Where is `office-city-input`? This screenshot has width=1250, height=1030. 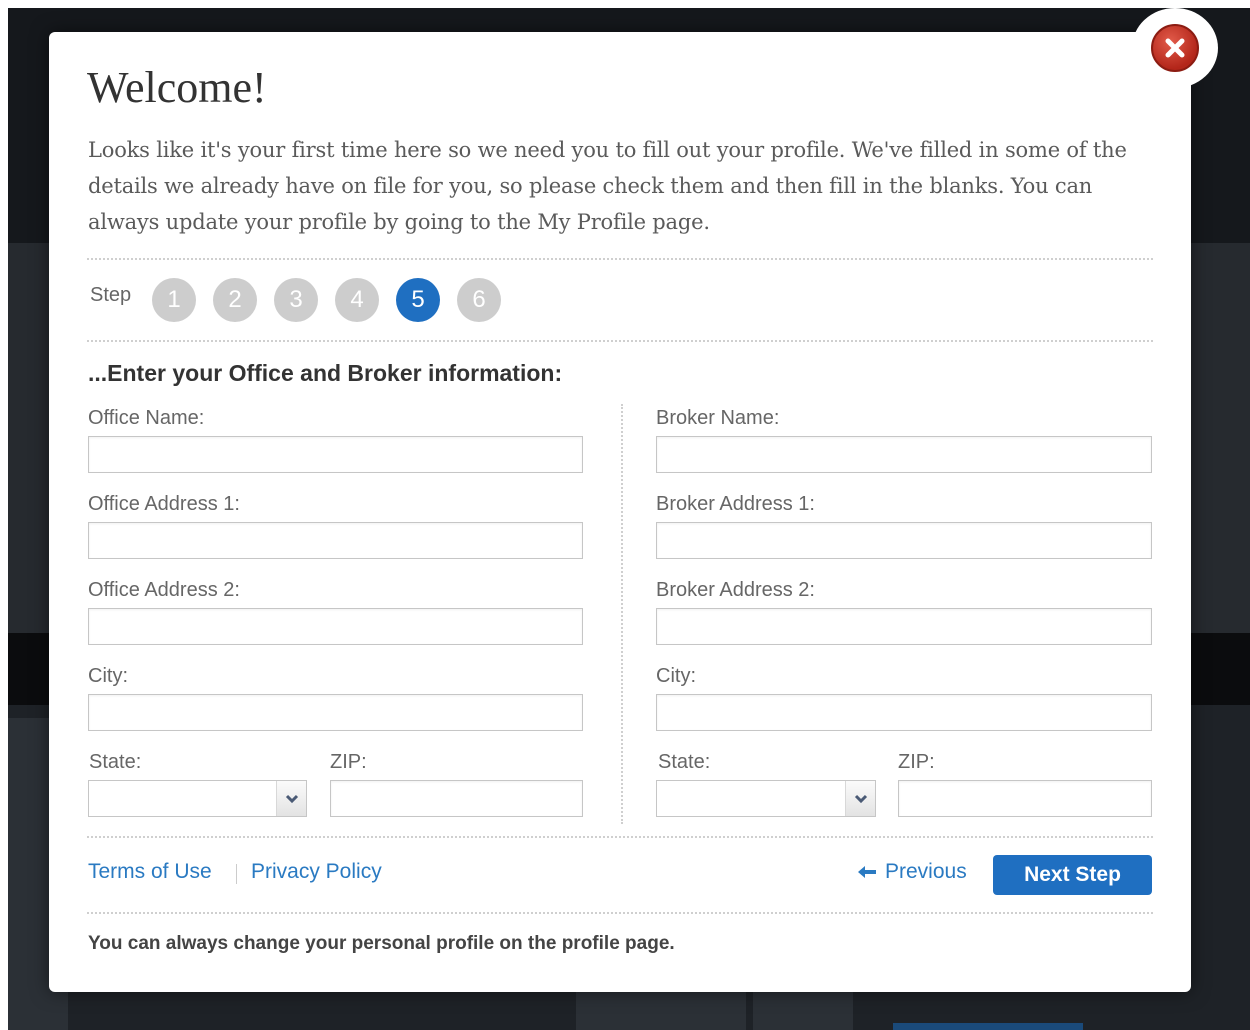 office-city-input is located at coordinates (335, 712).